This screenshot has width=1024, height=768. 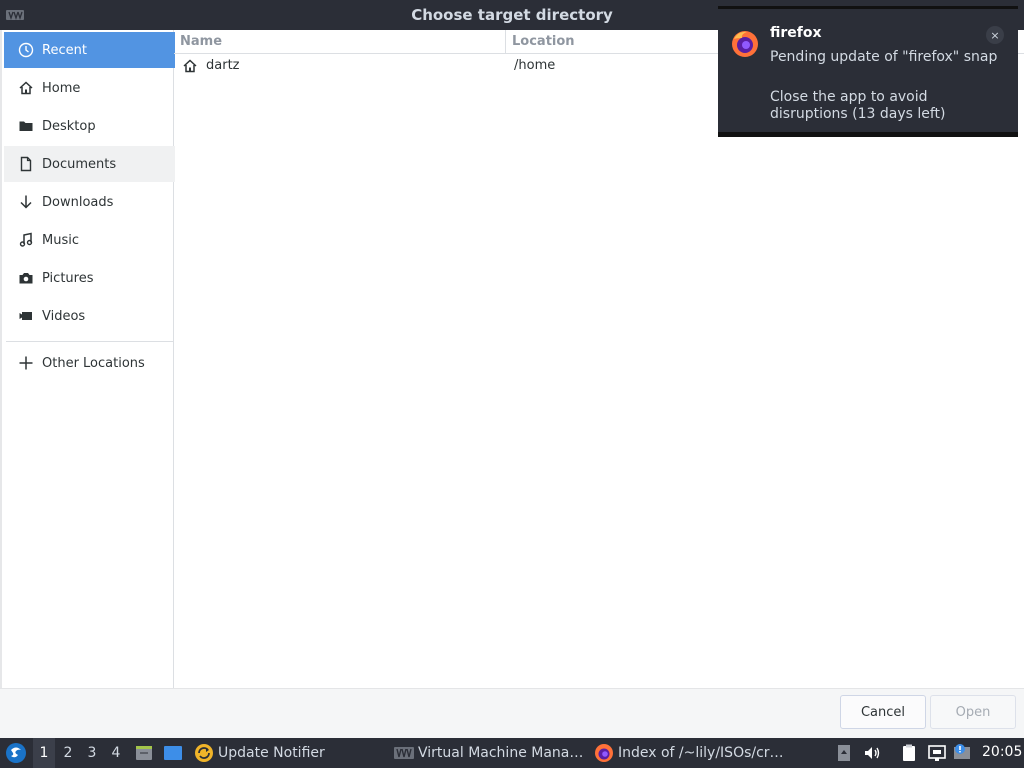 I want to click on workspace-1: 1, so click(x=44, y=753).